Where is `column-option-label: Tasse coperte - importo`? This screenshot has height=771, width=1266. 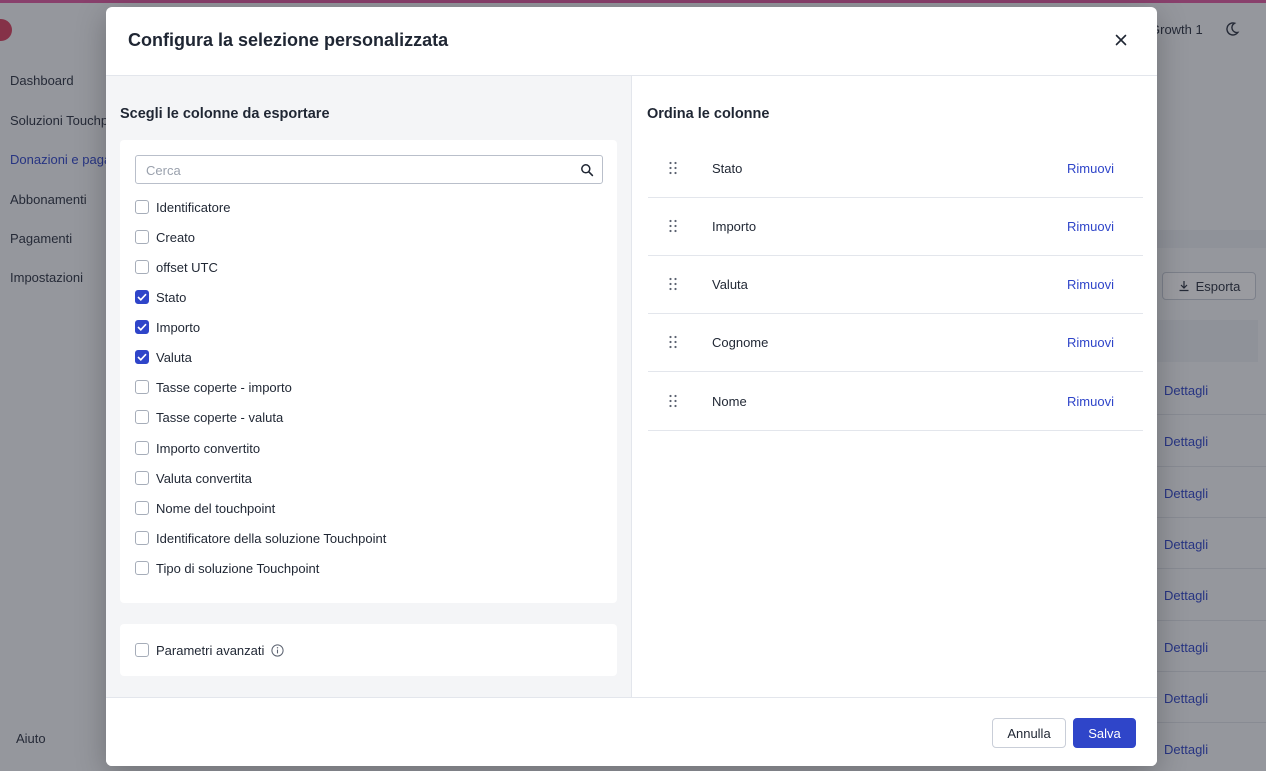 column-option-label: Tasse coperte - importo is located at coordinates (224, 387).